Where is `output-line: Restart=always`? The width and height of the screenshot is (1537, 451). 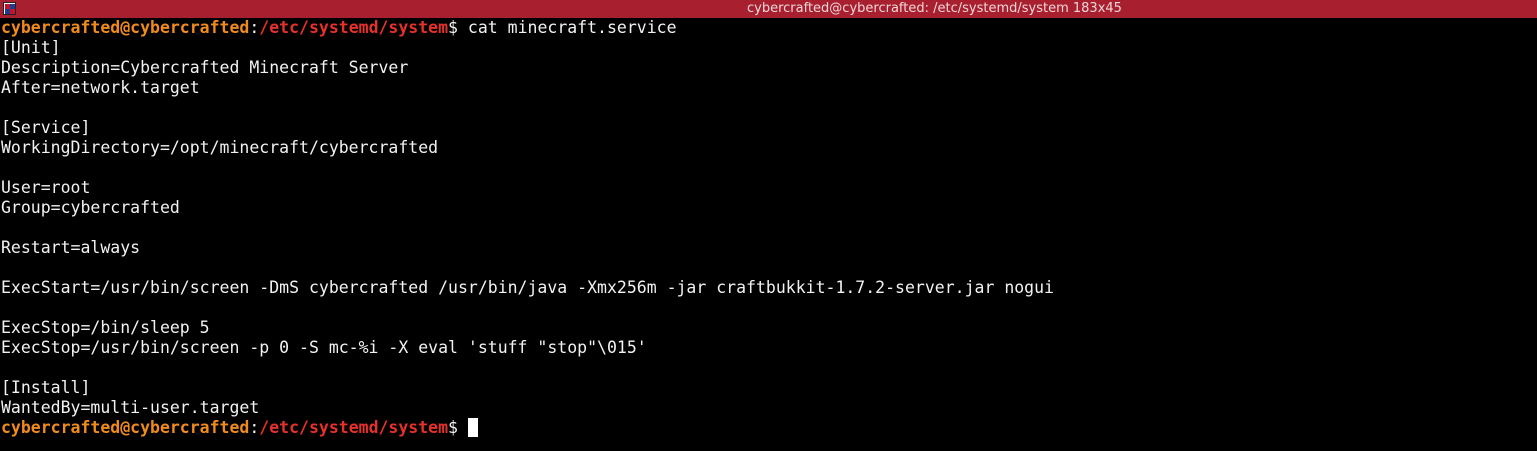 output-line: Restart=always is located at coordinates (71, 247).